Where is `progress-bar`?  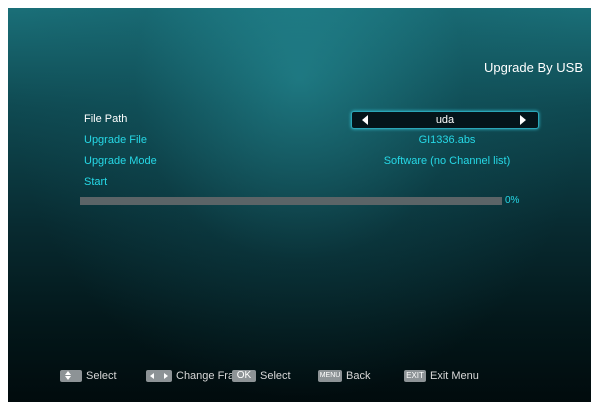 progress-bar is located at coordinates (291, 201).